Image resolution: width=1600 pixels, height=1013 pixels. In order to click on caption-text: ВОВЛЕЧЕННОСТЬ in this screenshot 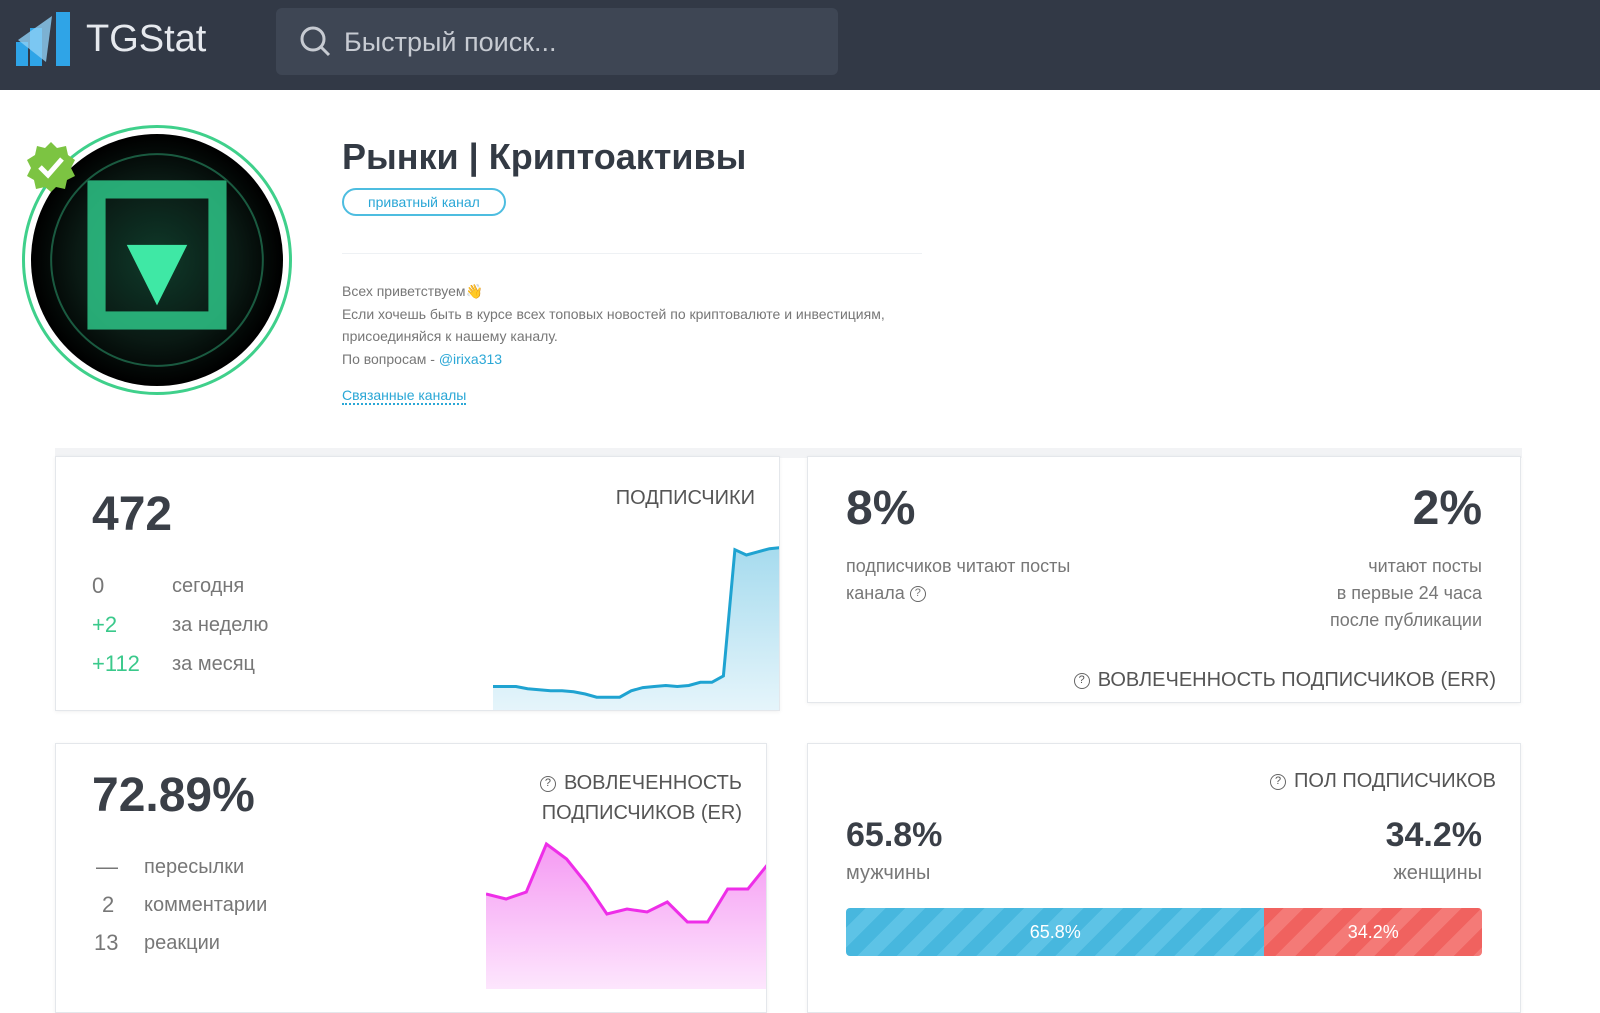, I will do `click(652, 783)`.